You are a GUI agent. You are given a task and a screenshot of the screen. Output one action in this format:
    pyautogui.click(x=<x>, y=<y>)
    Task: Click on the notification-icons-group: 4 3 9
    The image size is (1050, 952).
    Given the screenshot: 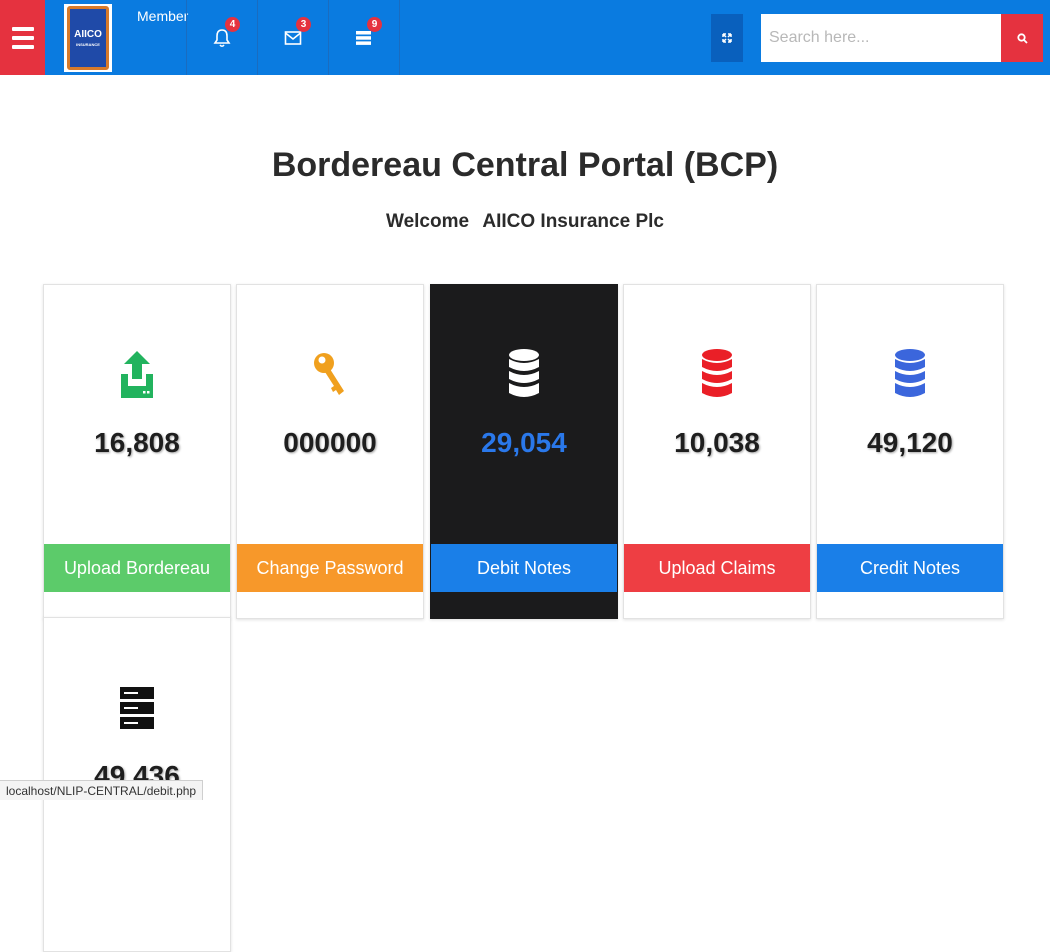 What is the action you would take?
    pyautogui.click(x=293, y=37)
    